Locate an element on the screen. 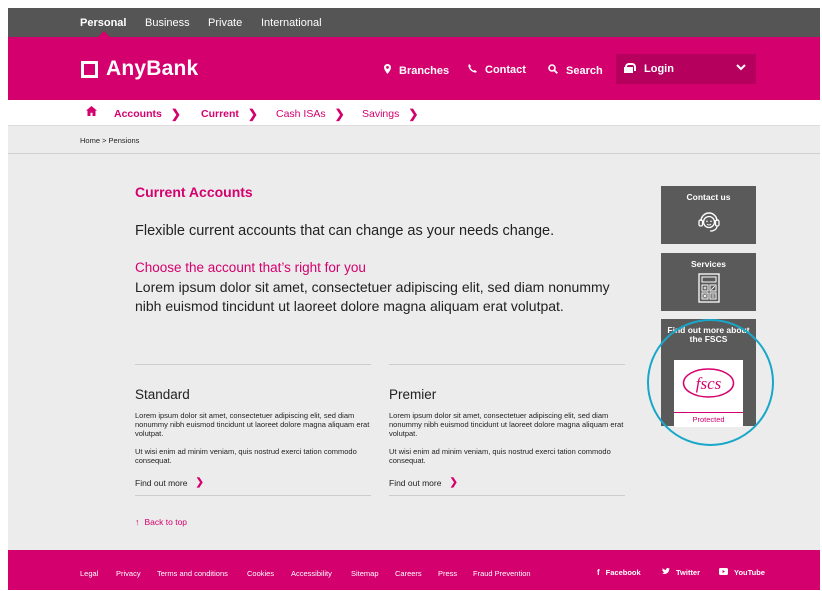 The image size is (822, 591). calculator-icon is located at coordinates (708, 290).